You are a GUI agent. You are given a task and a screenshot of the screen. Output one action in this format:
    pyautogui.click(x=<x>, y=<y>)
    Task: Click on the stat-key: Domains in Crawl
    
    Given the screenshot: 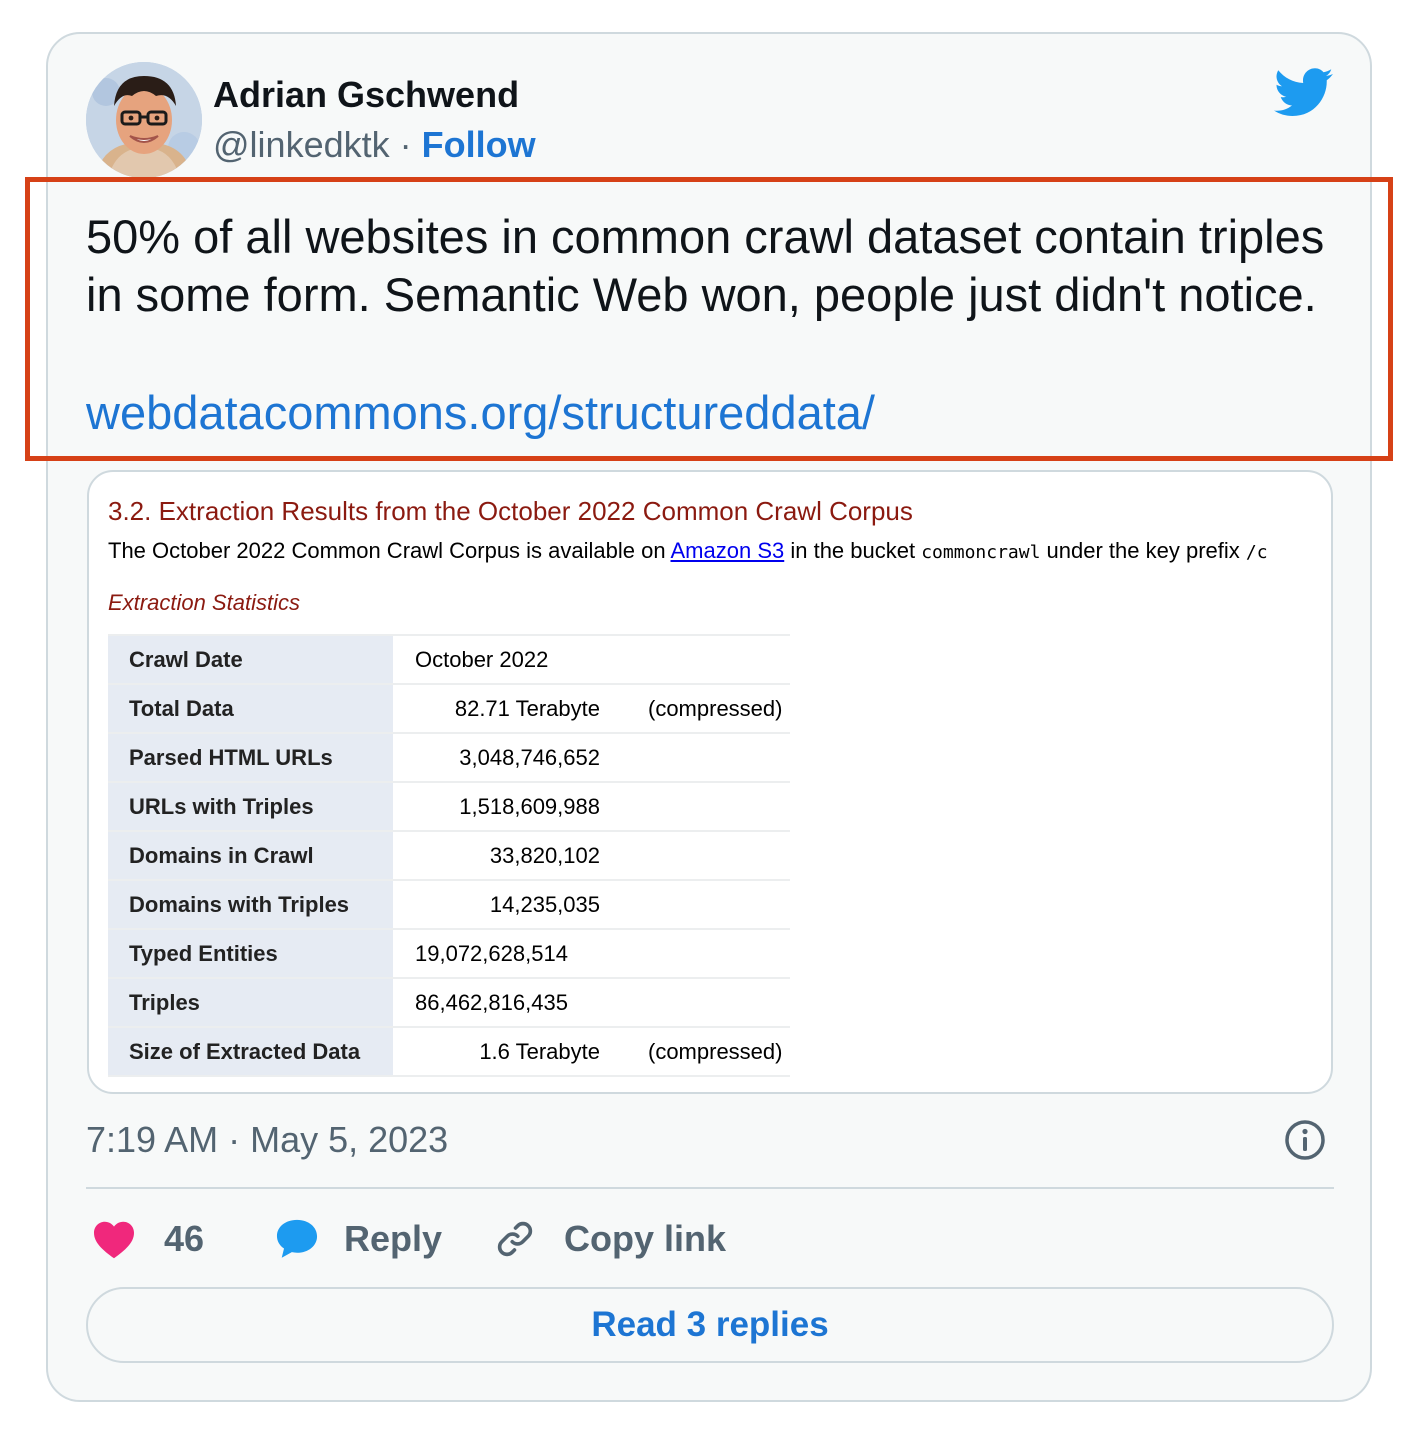 What is the action you would take?
    pyautogui.click(x=250, y=856)
    